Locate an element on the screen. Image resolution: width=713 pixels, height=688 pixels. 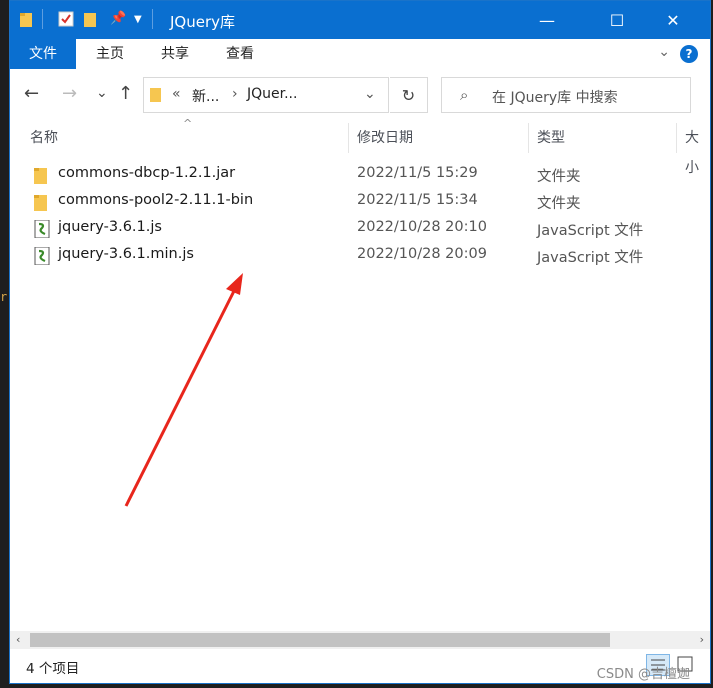
recent-locations-button: ⌄ is located at coordinates (102, 93).